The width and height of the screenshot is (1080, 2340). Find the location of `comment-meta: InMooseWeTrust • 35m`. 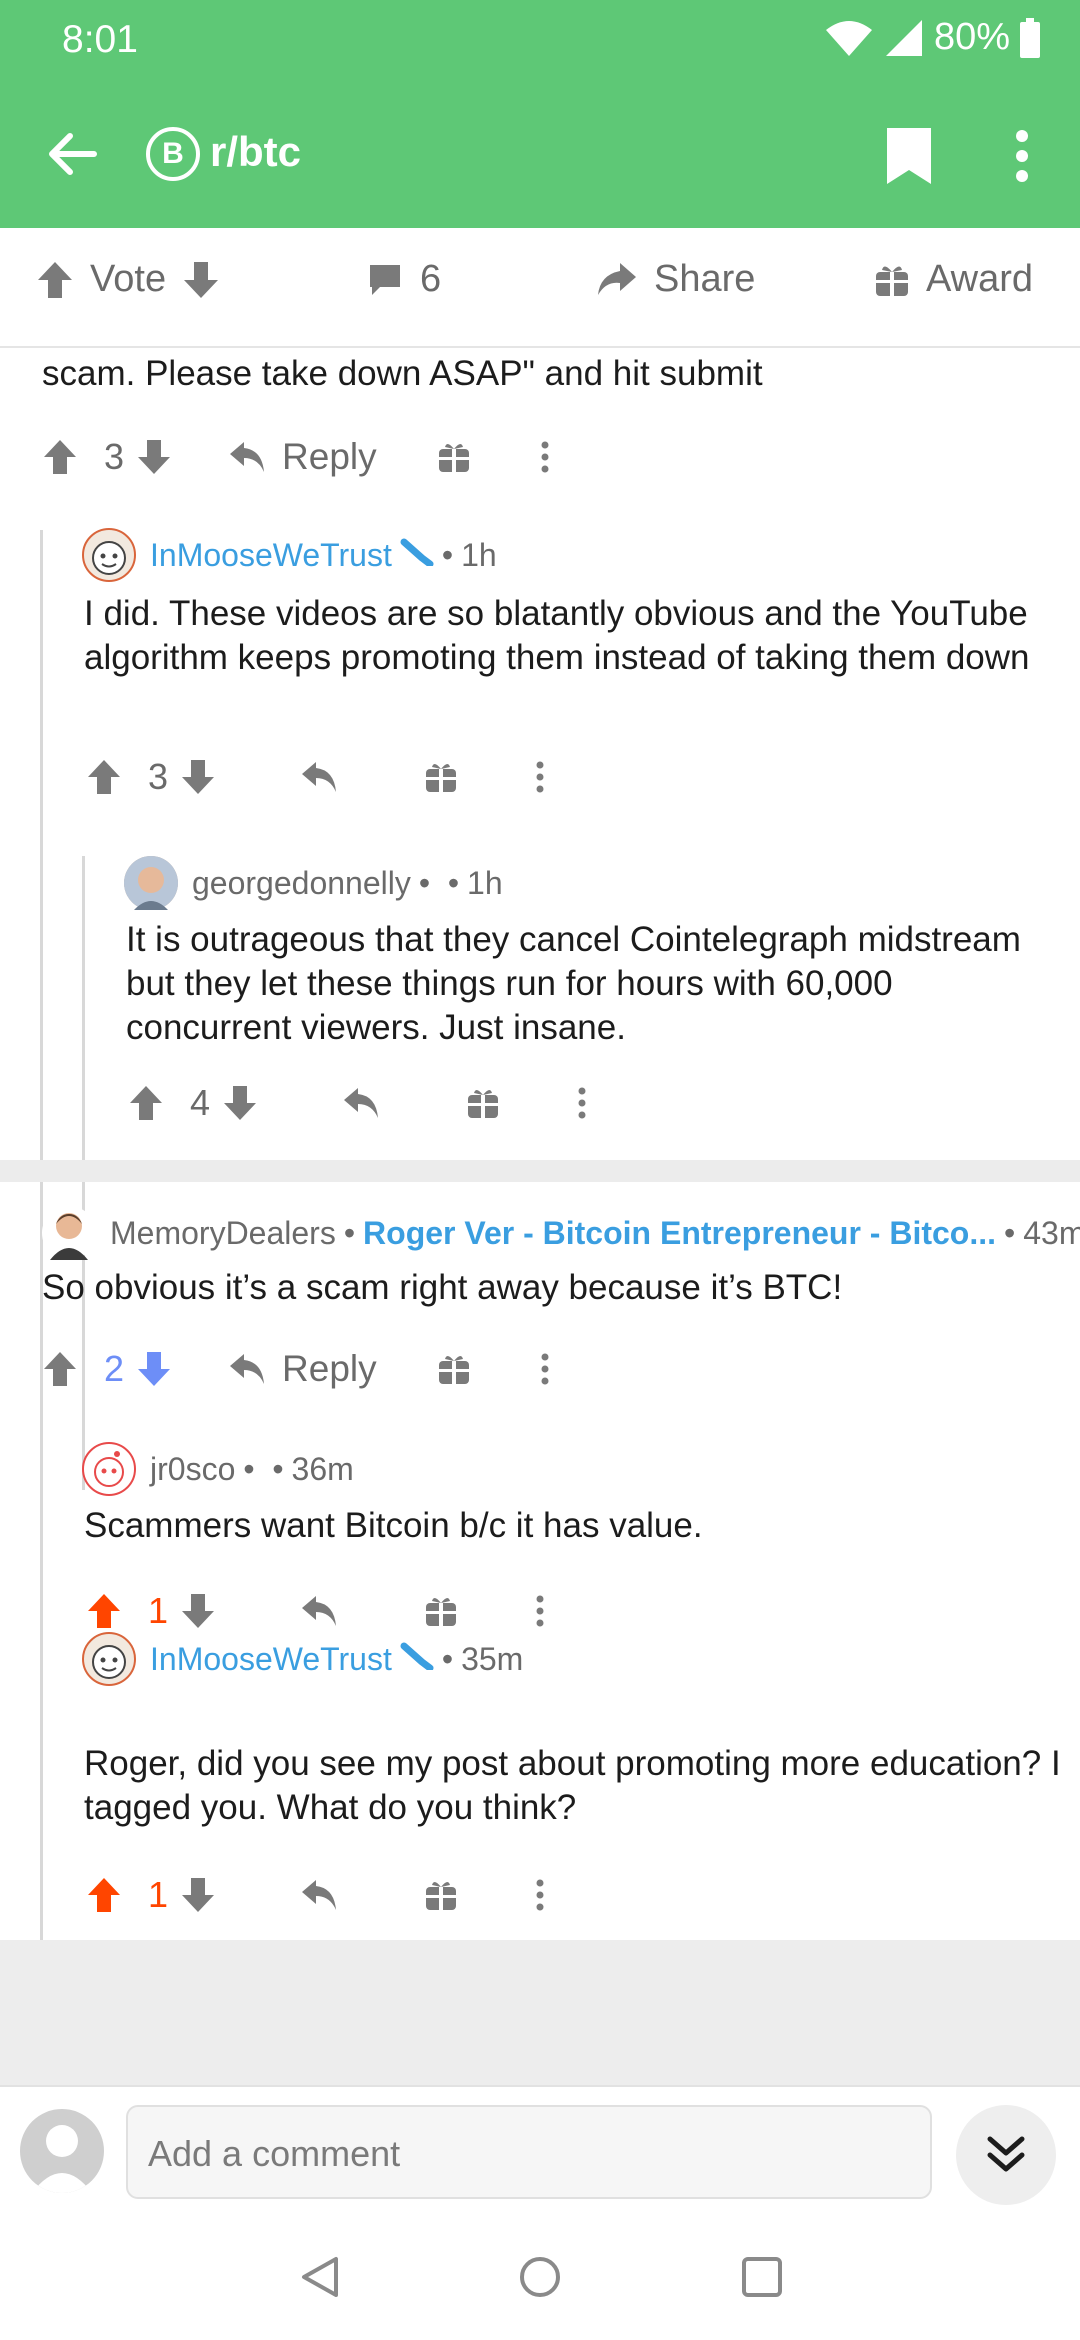

comment-meta: InMooseWeTrust • 35m is located at coordinates (302, 1659).